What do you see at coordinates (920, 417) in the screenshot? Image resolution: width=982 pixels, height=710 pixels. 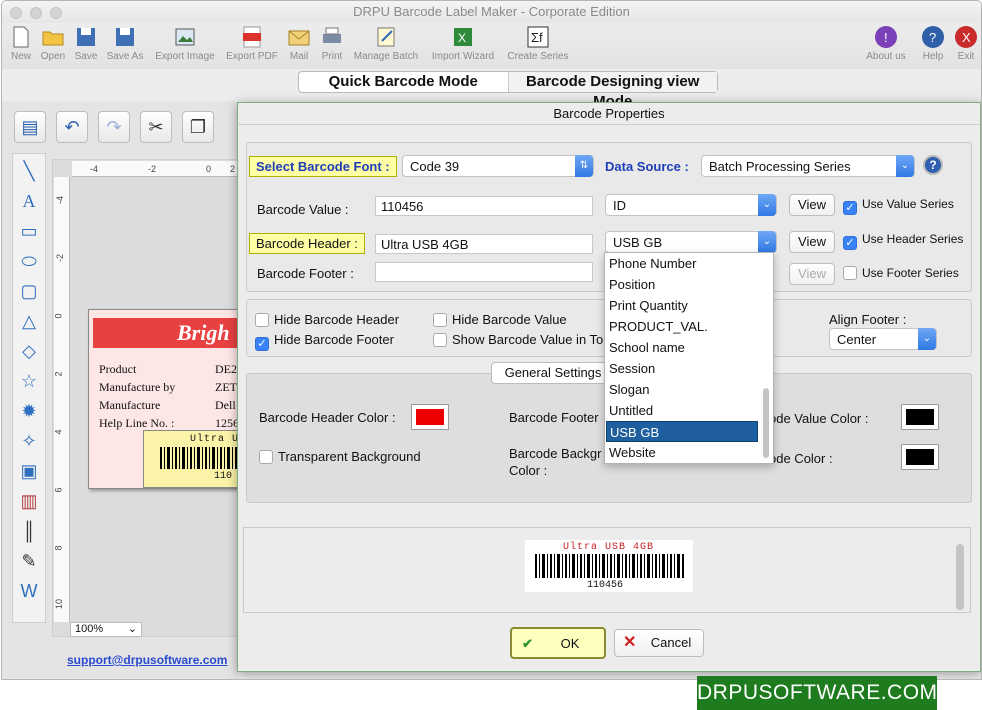 I see `value-color-swatch` at bounding box center [920, 417].